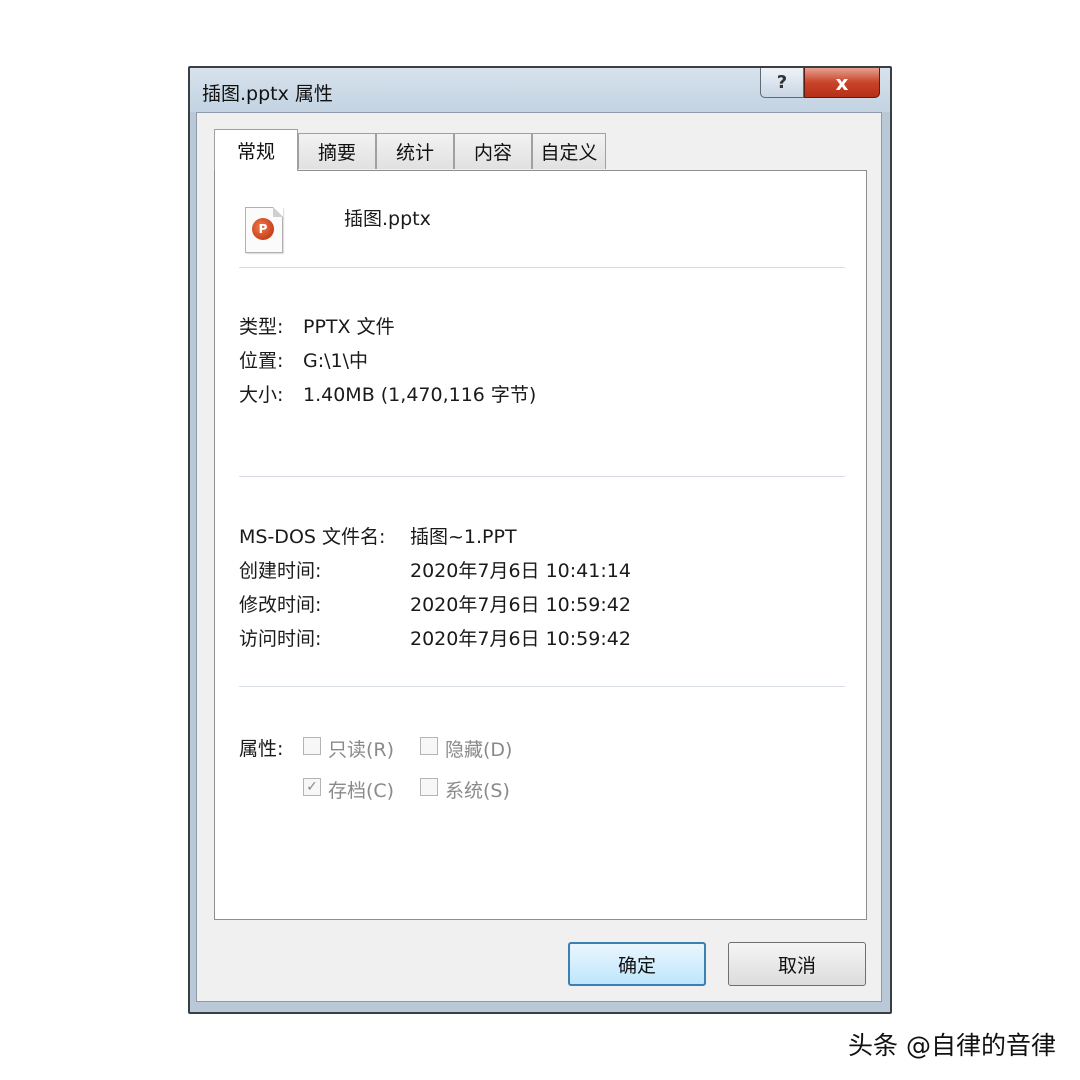  What do you see at coordinates (797, 964) in the screenshot?
I see `cancel-button: 取消` at bounding box center [797, 964].